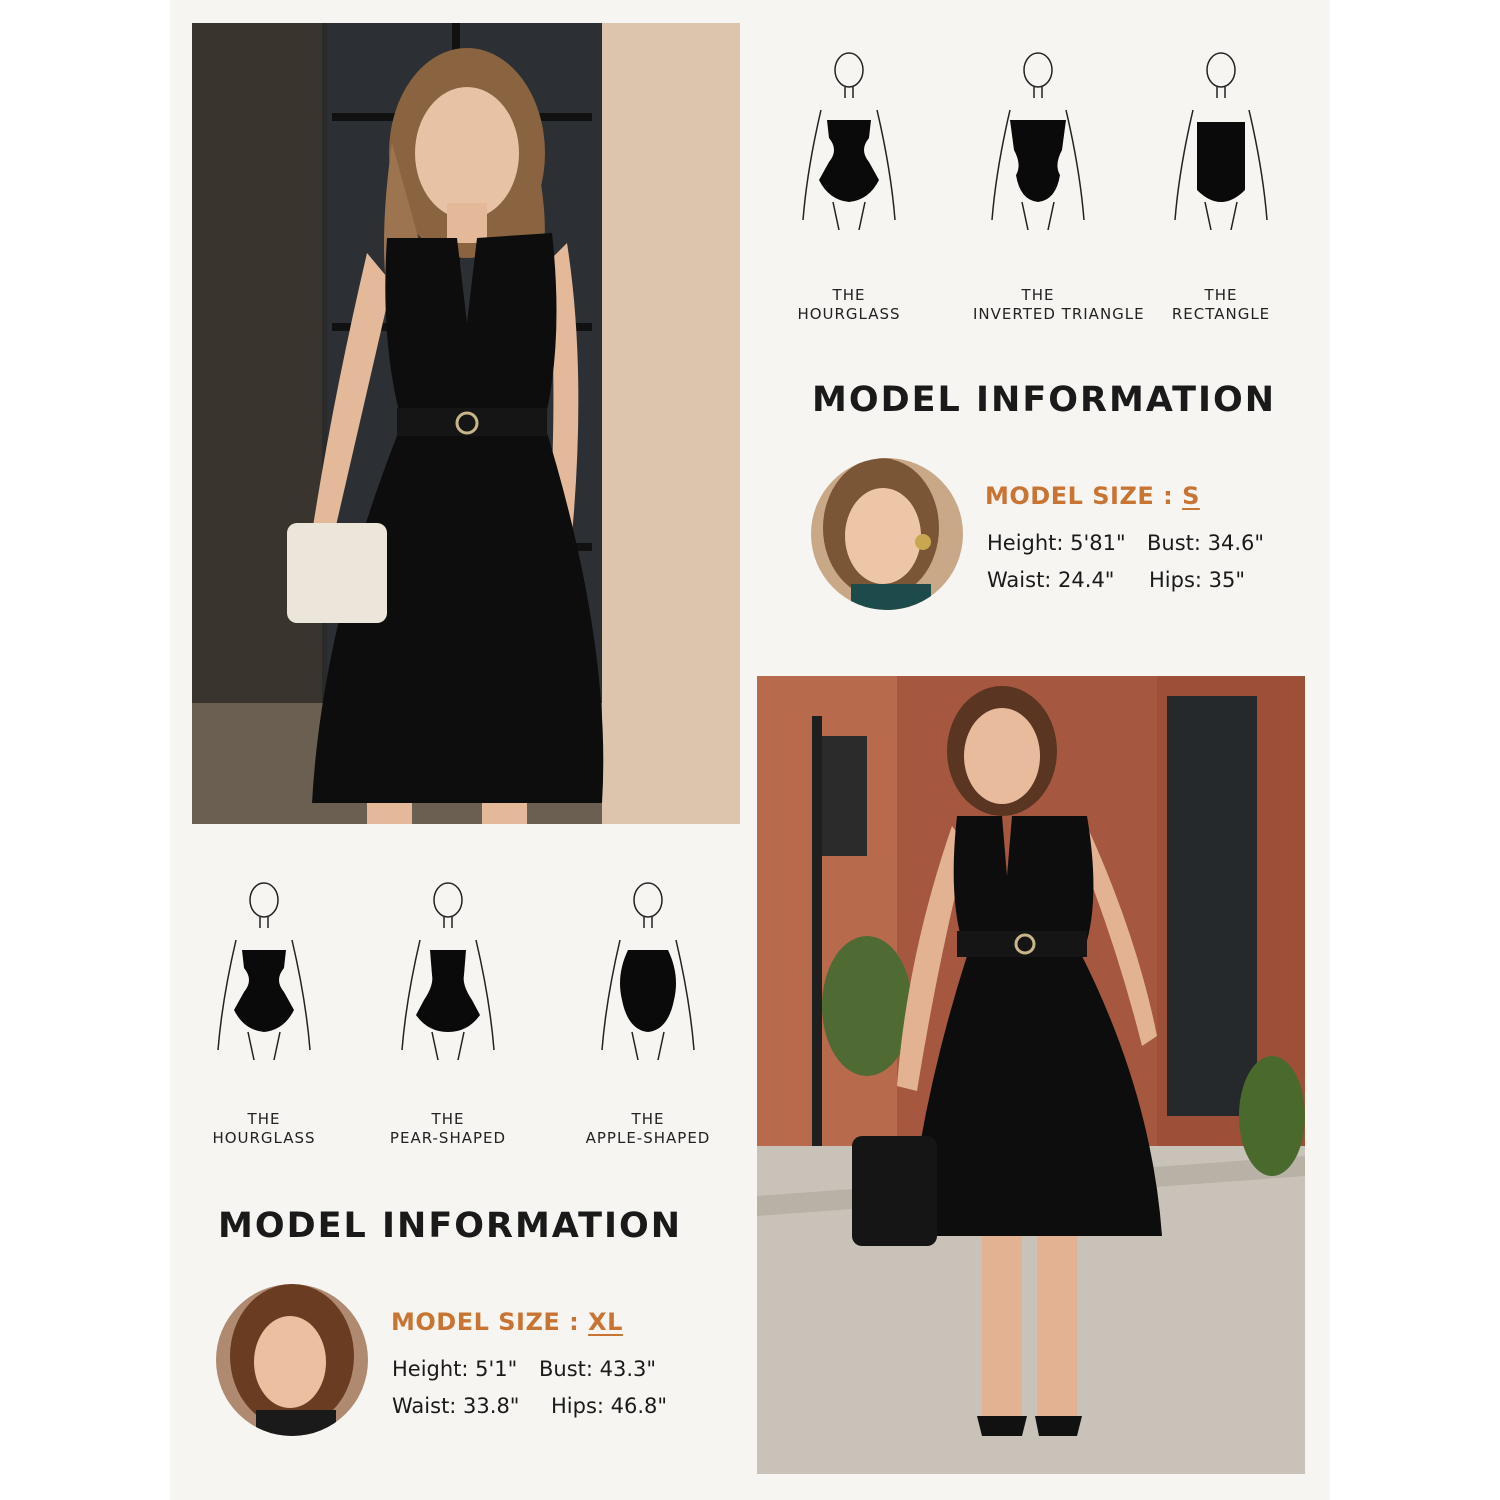 The image size is (1500, 1500). I want to click on waist-measurement: Waist: 24.4", so click(1051, 580).